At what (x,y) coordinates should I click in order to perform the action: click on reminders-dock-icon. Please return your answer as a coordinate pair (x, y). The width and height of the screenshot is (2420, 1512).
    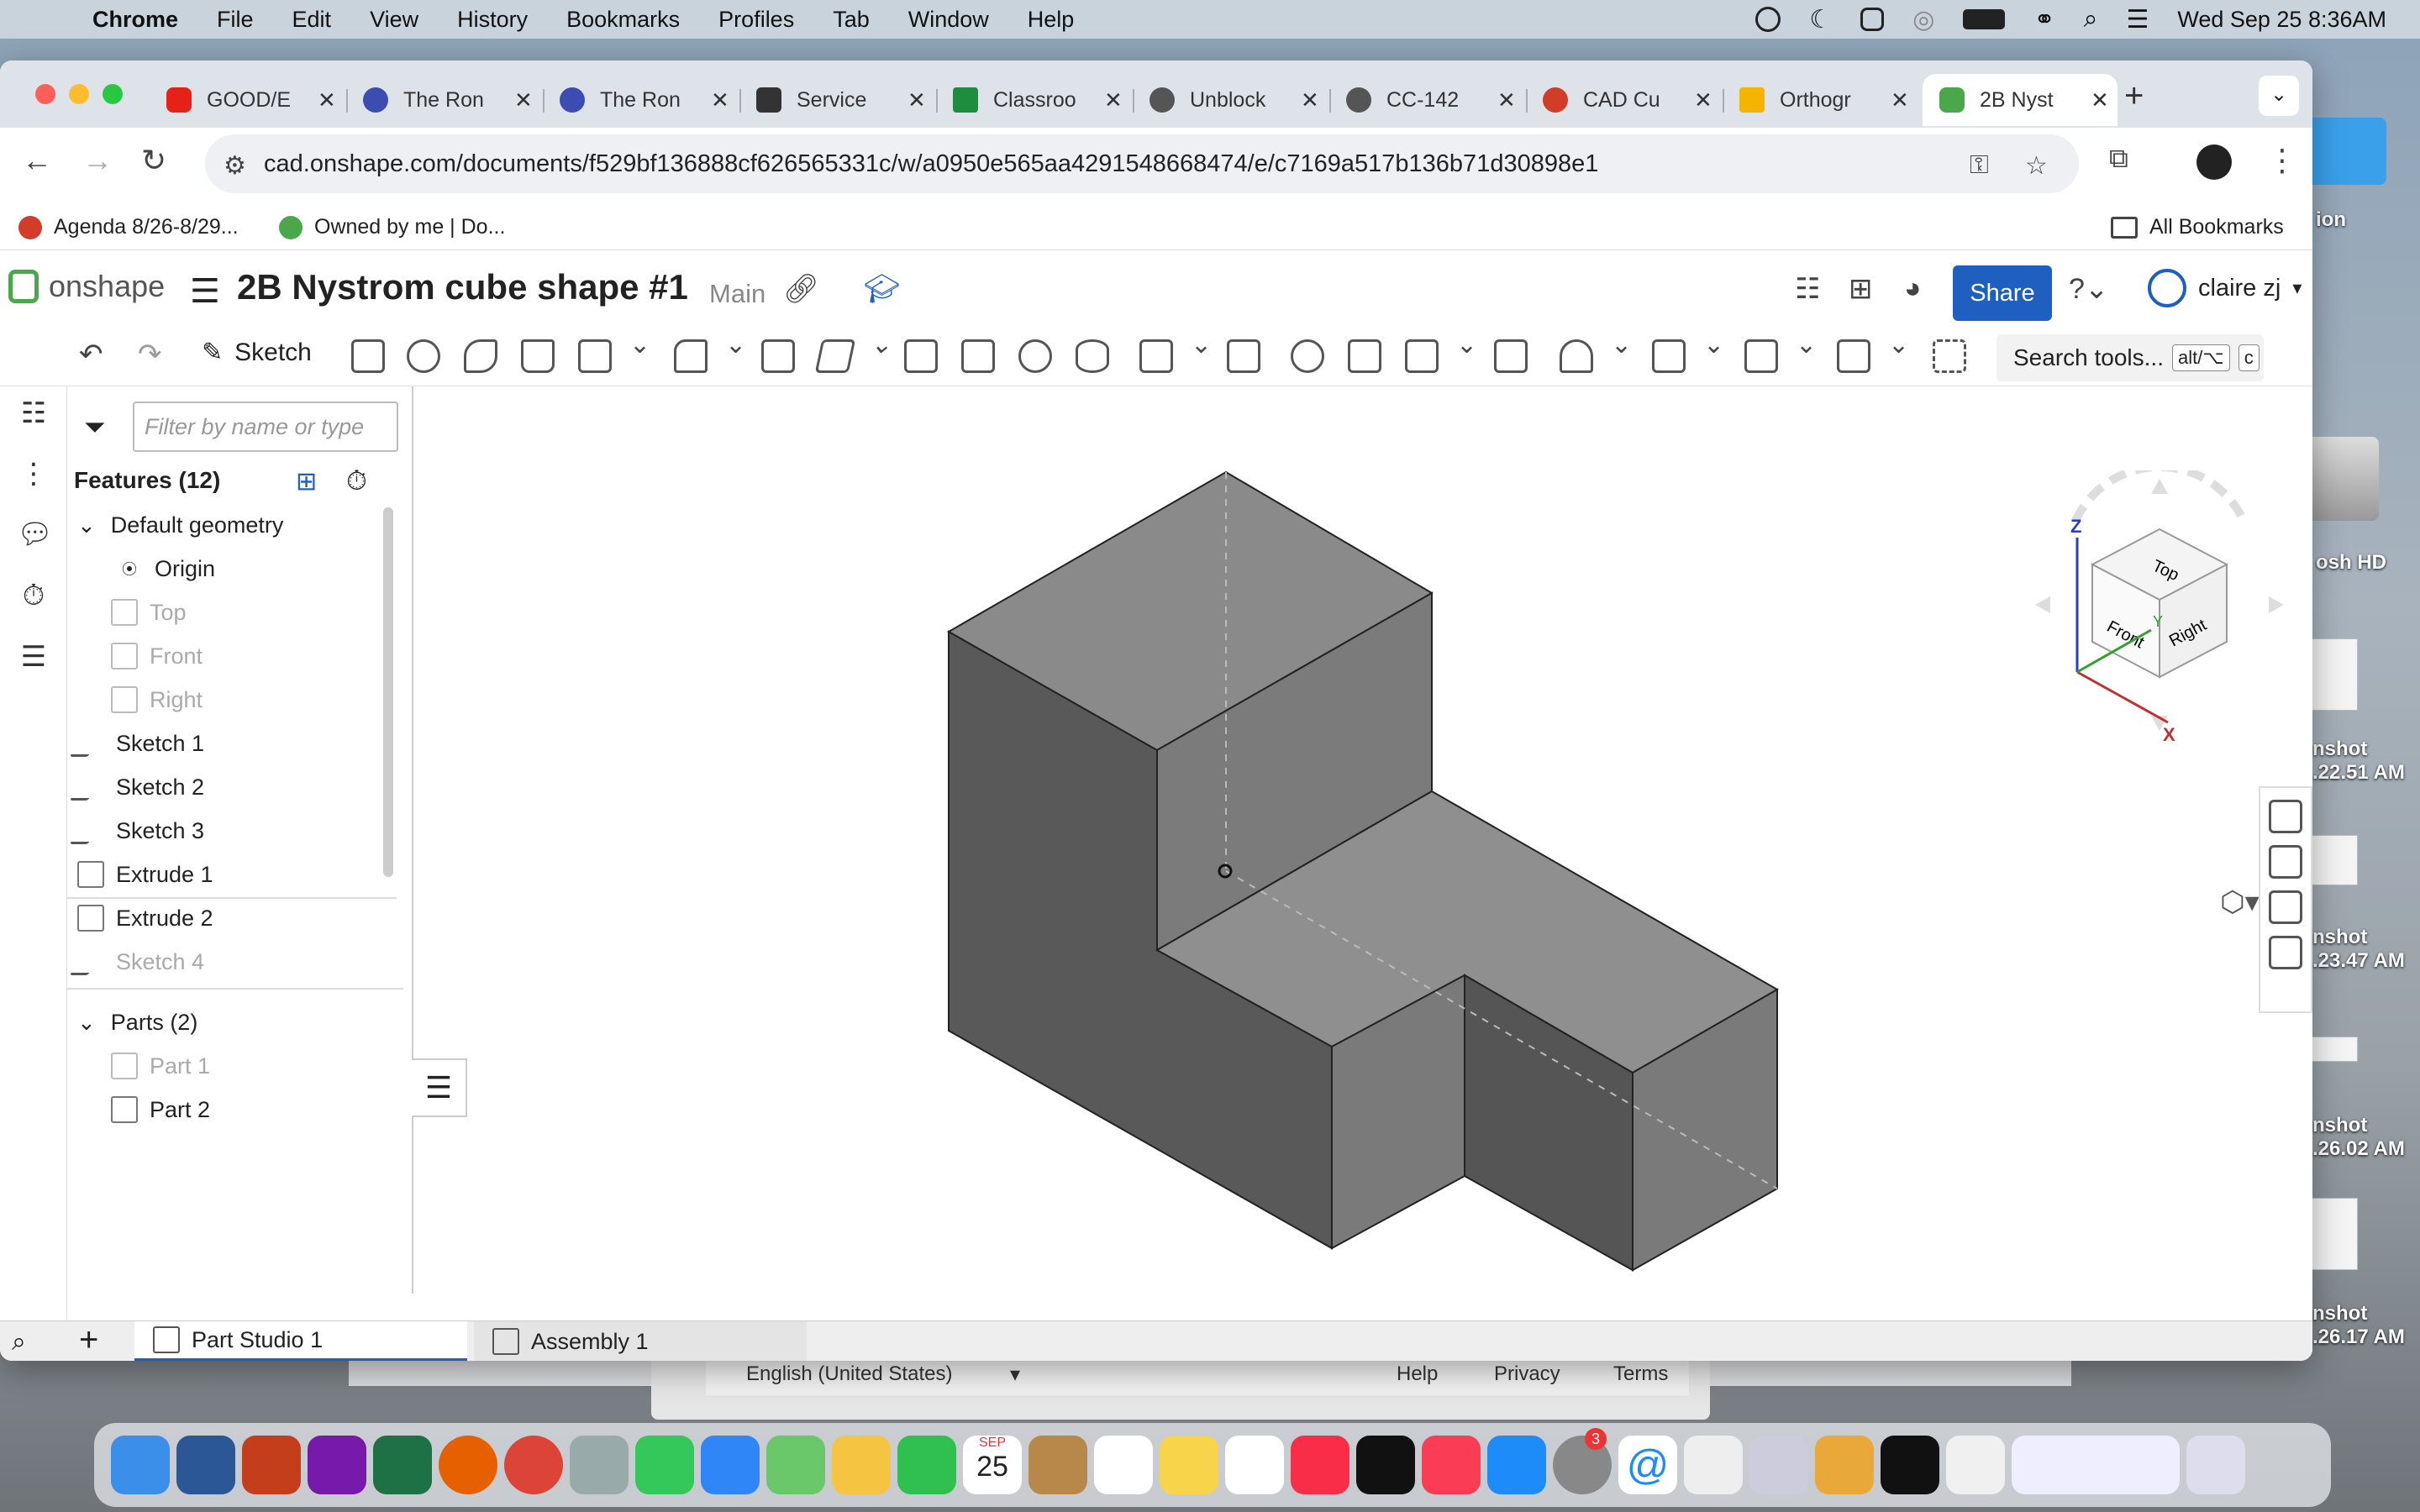
    Looking at the image, I should click on (1123, 1465).